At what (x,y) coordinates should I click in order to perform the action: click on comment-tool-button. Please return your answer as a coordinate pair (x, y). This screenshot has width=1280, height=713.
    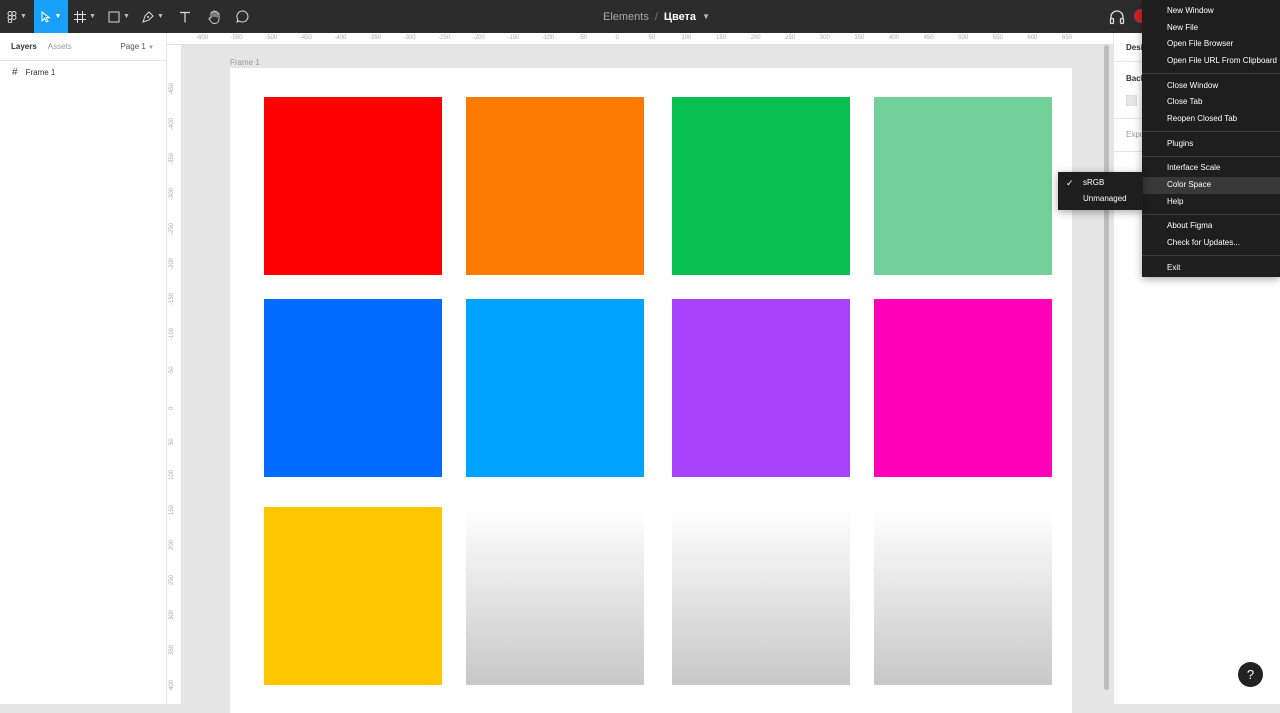
    Looking at the image, I should click on (242, 16).